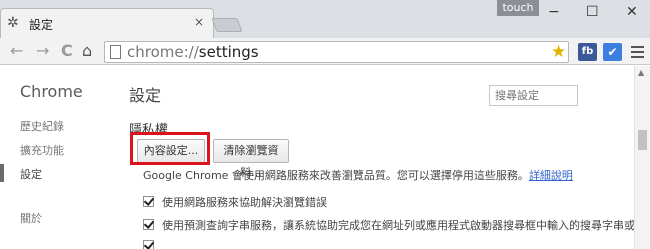  I want to click on checkbox-row-partial, so click(152, 244).